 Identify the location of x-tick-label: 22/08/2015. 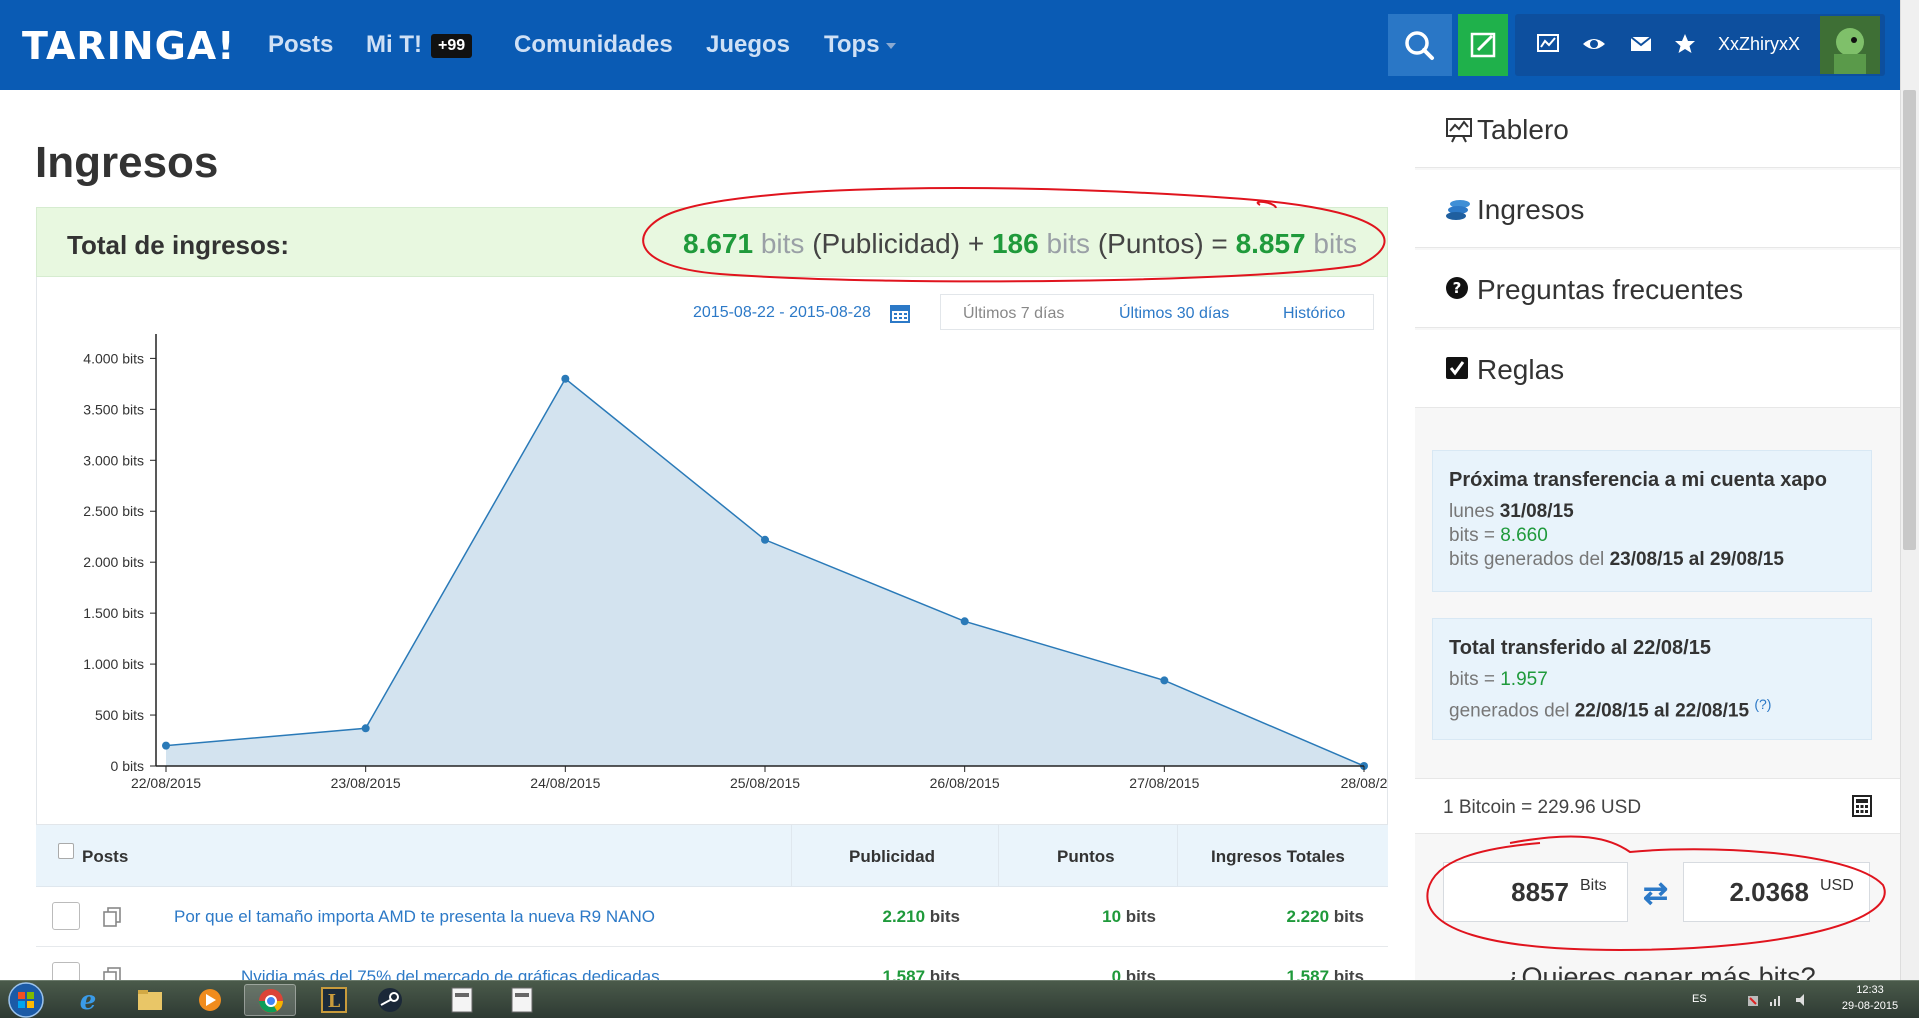
(166, 783).